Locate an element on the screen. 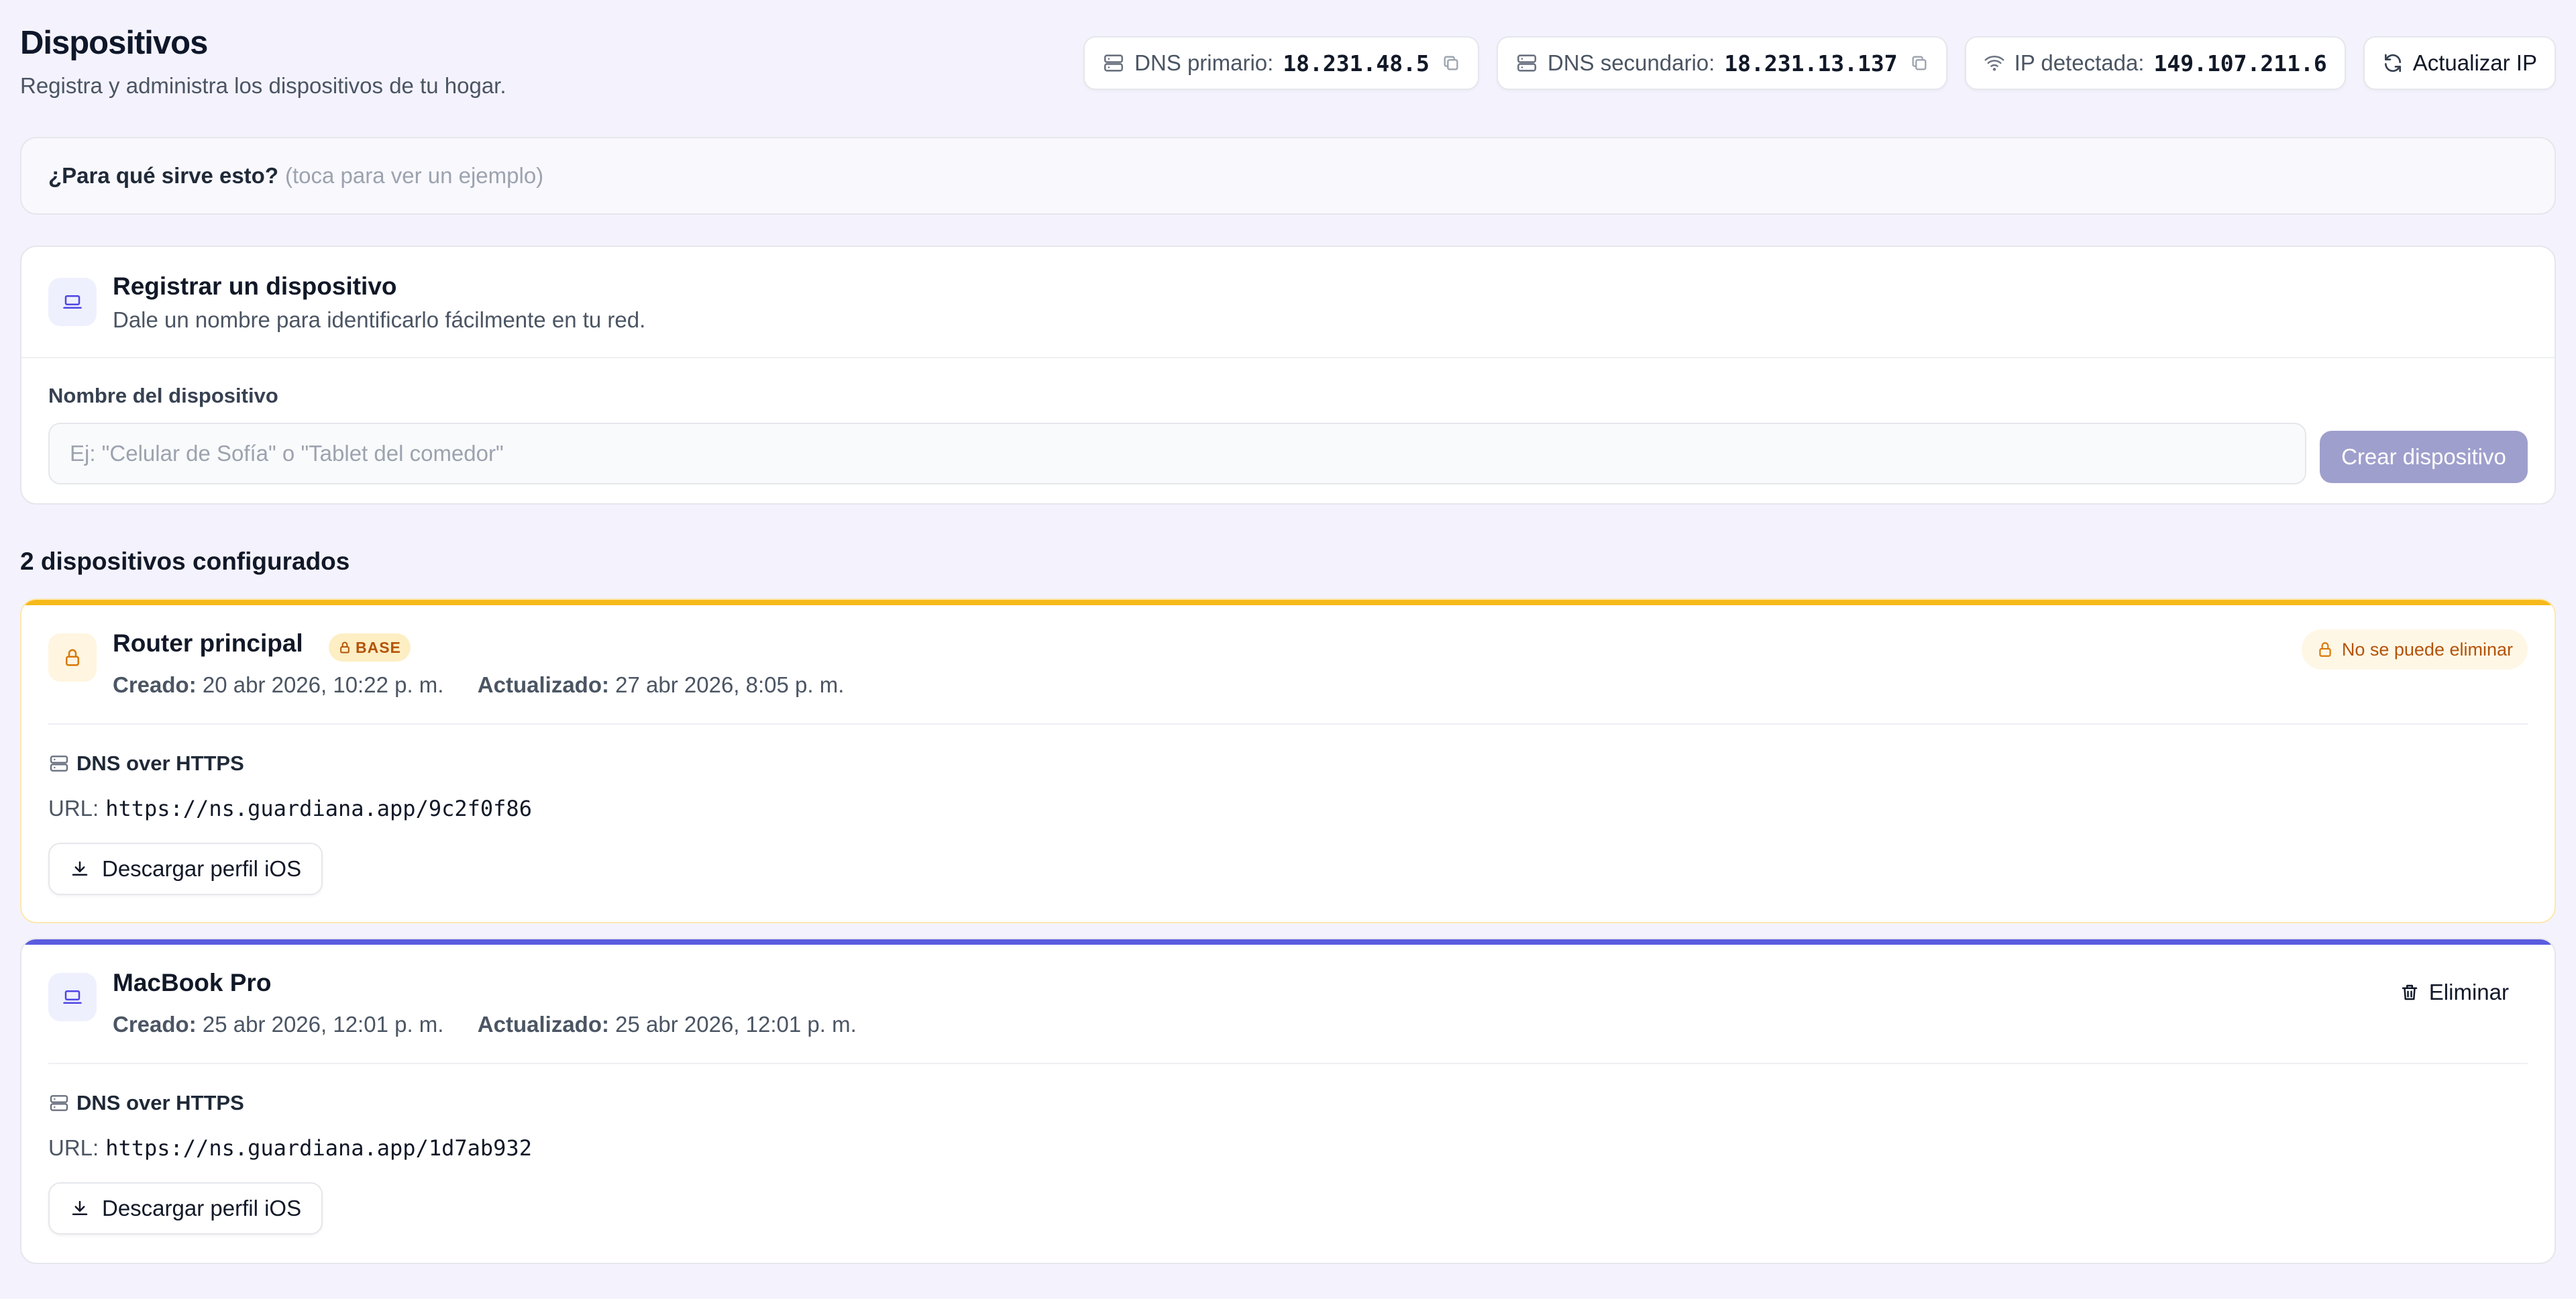 The width and height of the screenshot is (2576, 1299). base-badge-label: BASE is located at coordinates (378, 647).